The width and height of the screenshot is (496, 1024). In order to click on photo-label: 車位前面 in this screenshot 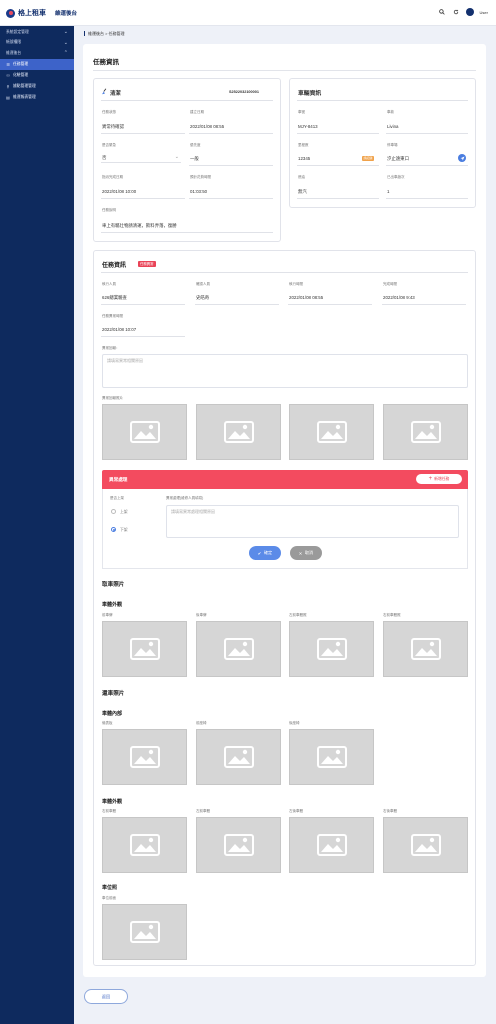, I will do `click(109, 898)`.